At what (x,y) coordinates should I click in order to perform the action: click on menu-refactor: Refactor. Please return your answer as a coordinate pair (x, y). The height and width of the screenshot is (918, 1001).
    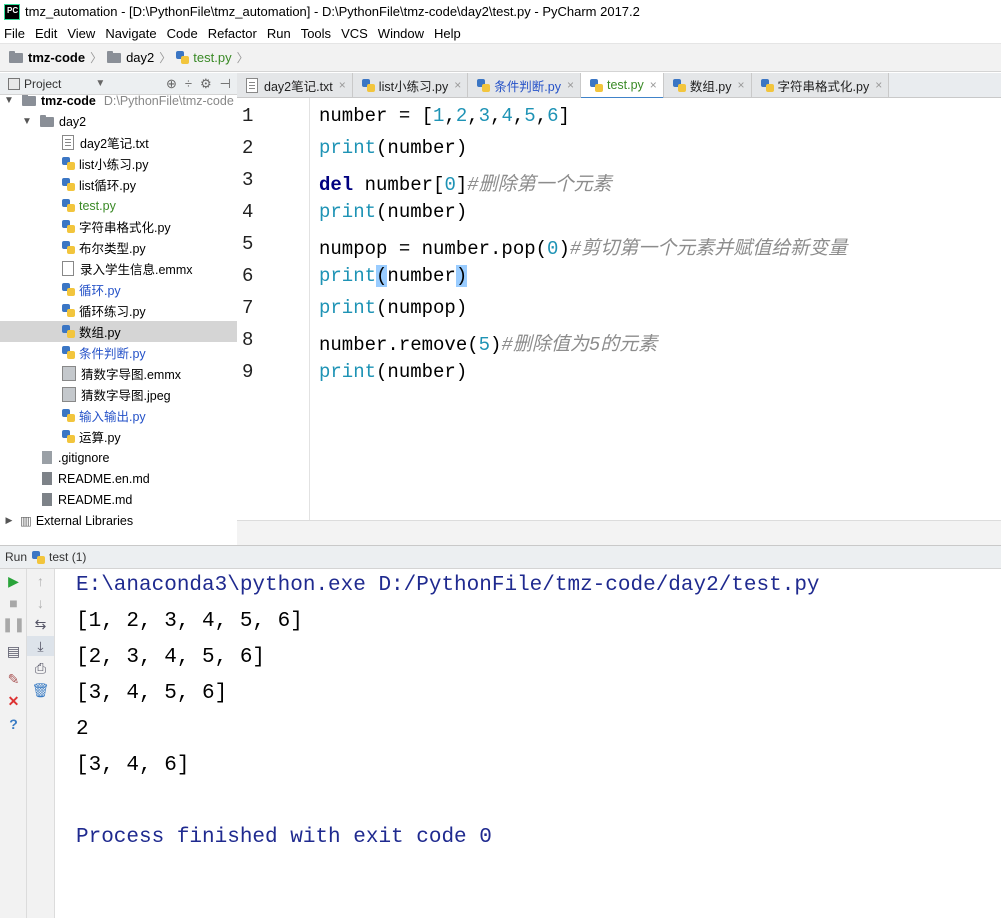
    Looking at the image, I should click on (232, 33).